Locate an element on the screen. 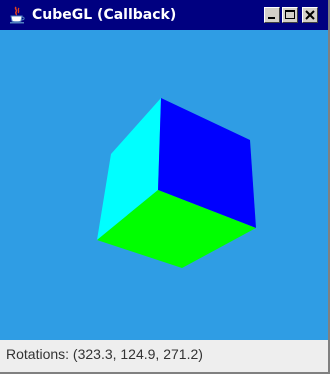 The image size is (330, 374). minimize-icon is located at coordinates (271, 18).